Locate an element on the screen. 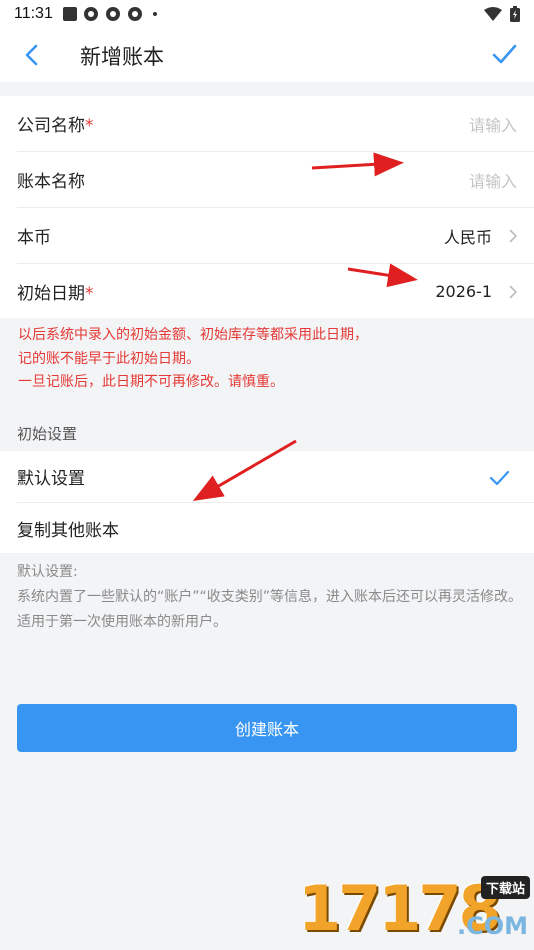 Image resolution: width=534 pixels, height=950 pixels. initial-settings-title: 初始设置 is located at coordinates (47, 434).